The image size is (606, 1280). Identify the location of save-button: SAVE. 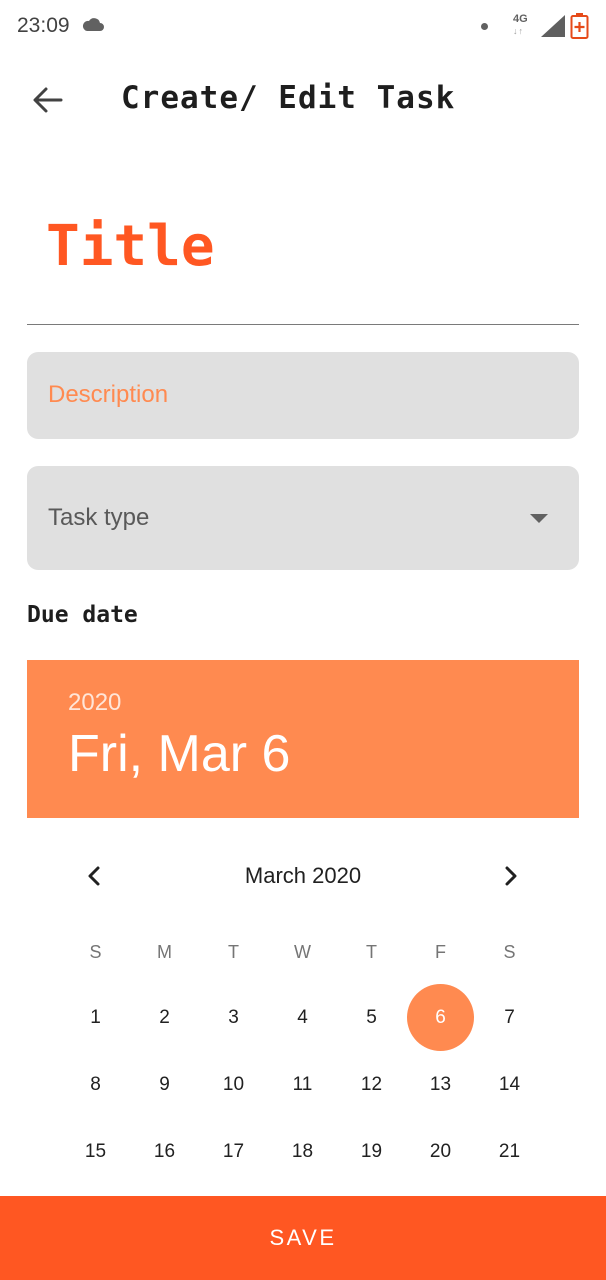
(303, 1238).